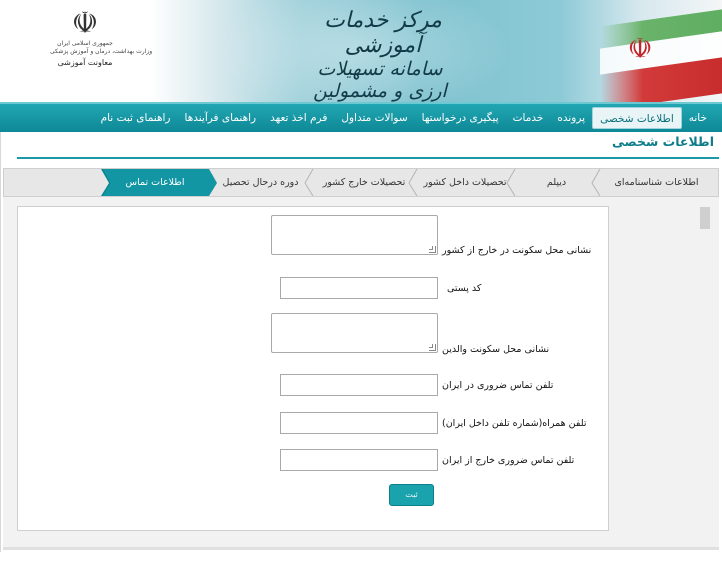 This screenshot has width=722, height=565. I want to click on tab-current-course: دوره درحال تحصیل, so click(260, 182).